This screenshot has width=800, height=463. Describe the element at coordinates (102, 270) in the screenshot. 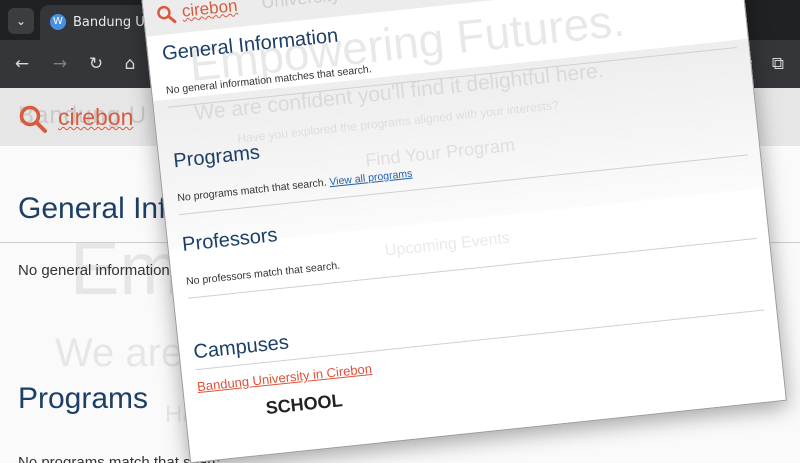

I see `general-info-message: No general information m` at that location.